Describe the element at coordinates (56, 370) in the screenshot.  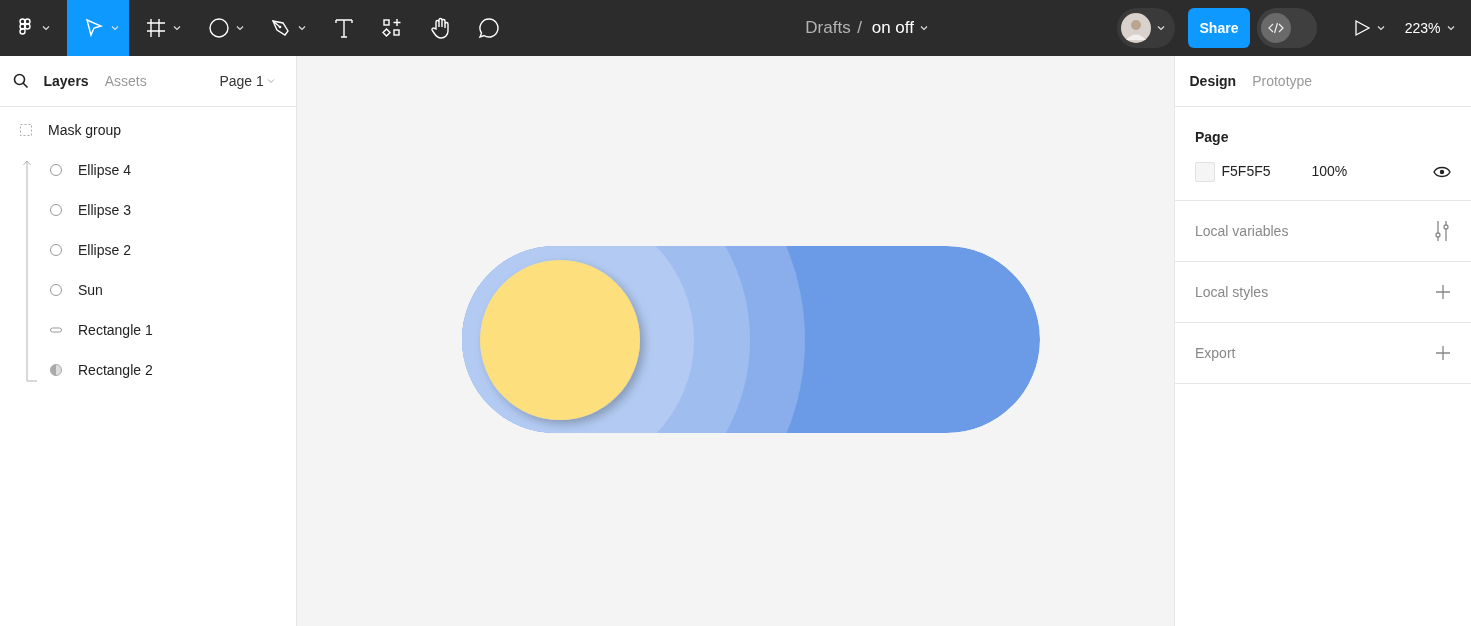
I see `half-circle-icon` at that location.